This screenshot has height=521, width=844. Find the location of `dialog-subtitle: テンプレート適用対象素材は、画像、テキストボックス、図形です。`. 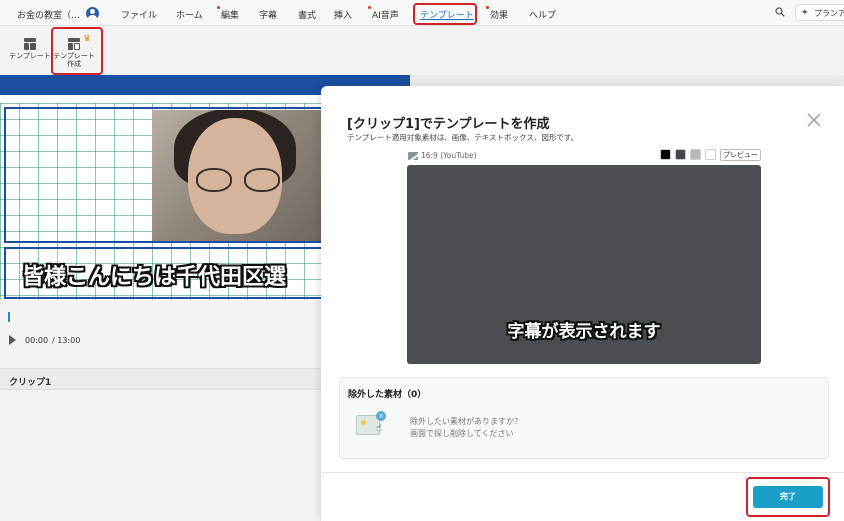

dialog-subtitle: テンプレート適用対象素材は、画像、テキストボックス、図形です。 is located at coordinates (463, 137).